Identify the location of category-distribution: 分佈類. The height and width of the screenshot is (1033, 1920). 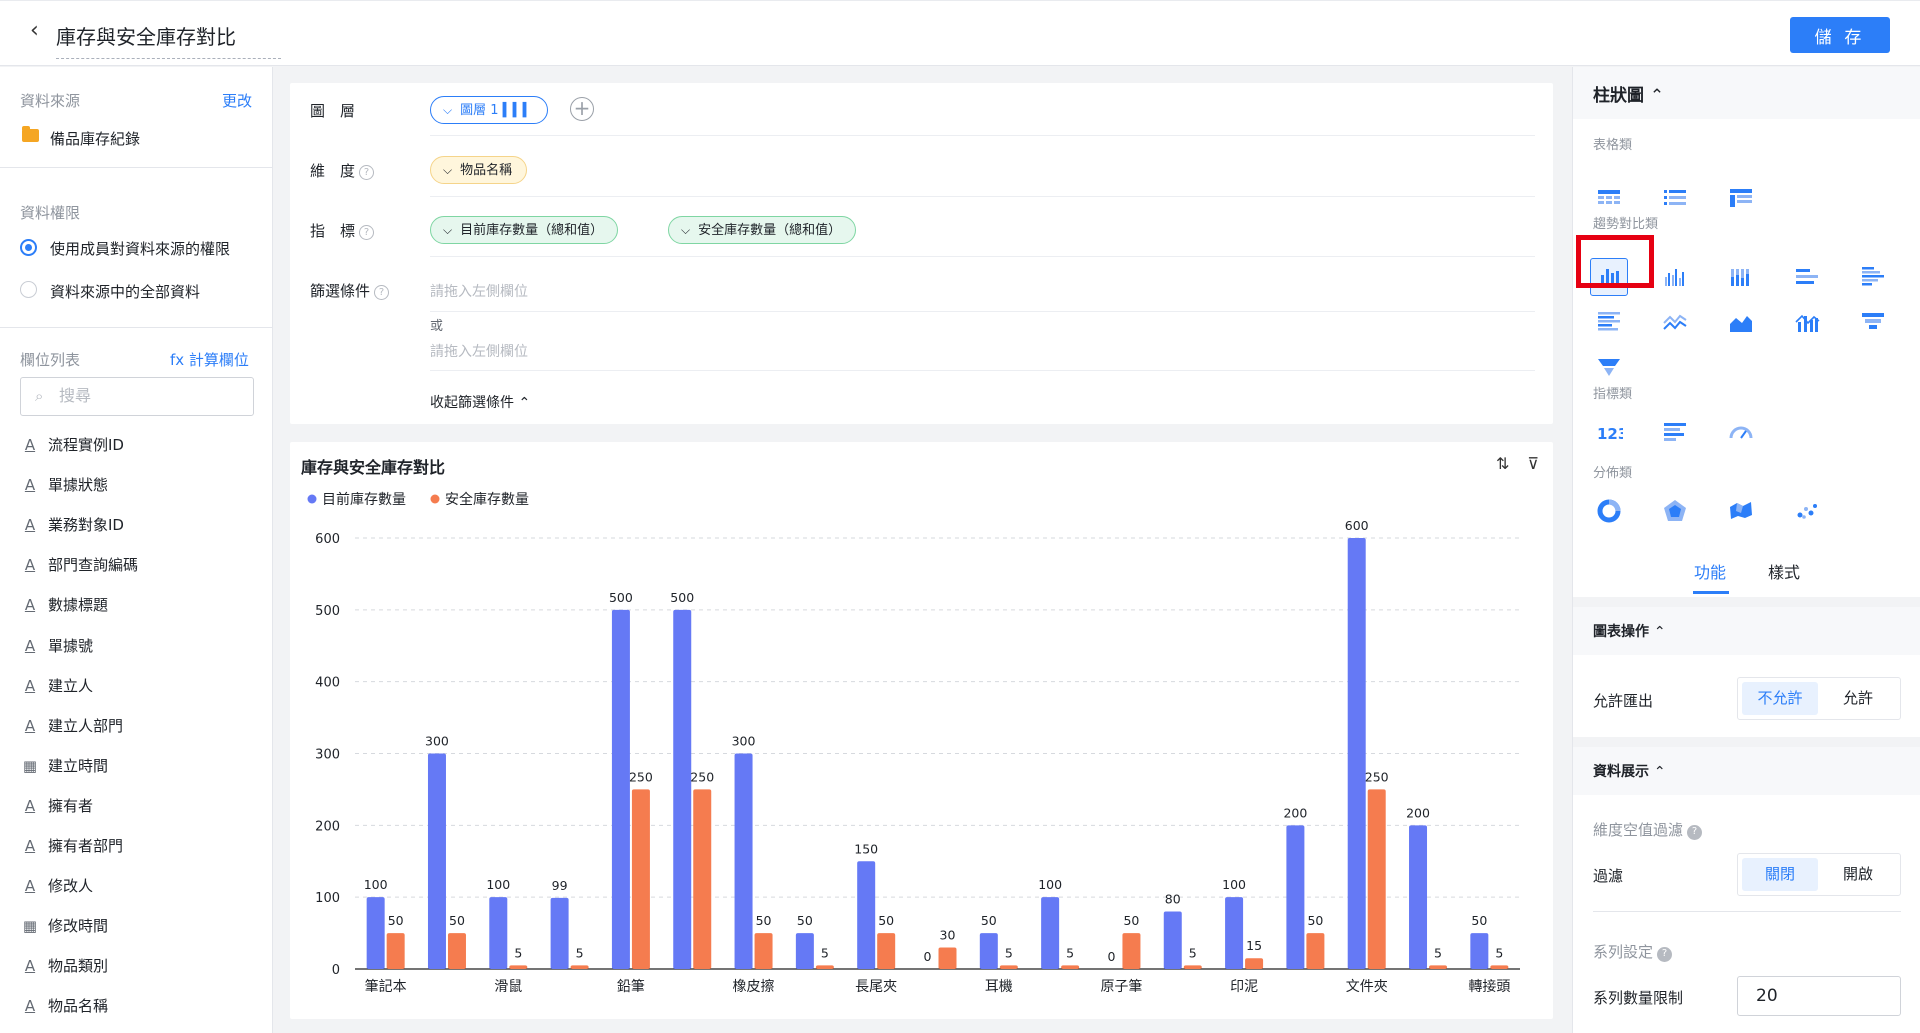
(1613, 473).